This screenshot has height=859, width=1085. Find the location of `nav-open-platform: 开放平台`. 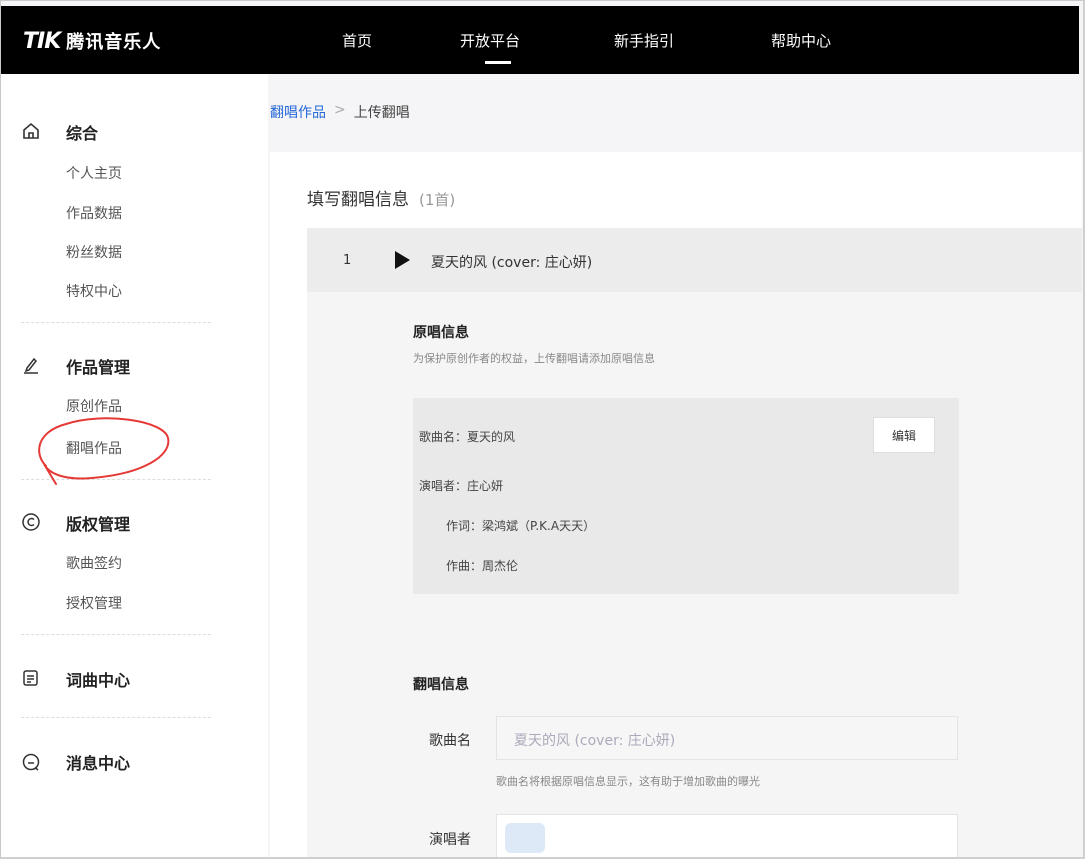

nav-open-platform: 开放平台 is located at coordinates (490, 40).